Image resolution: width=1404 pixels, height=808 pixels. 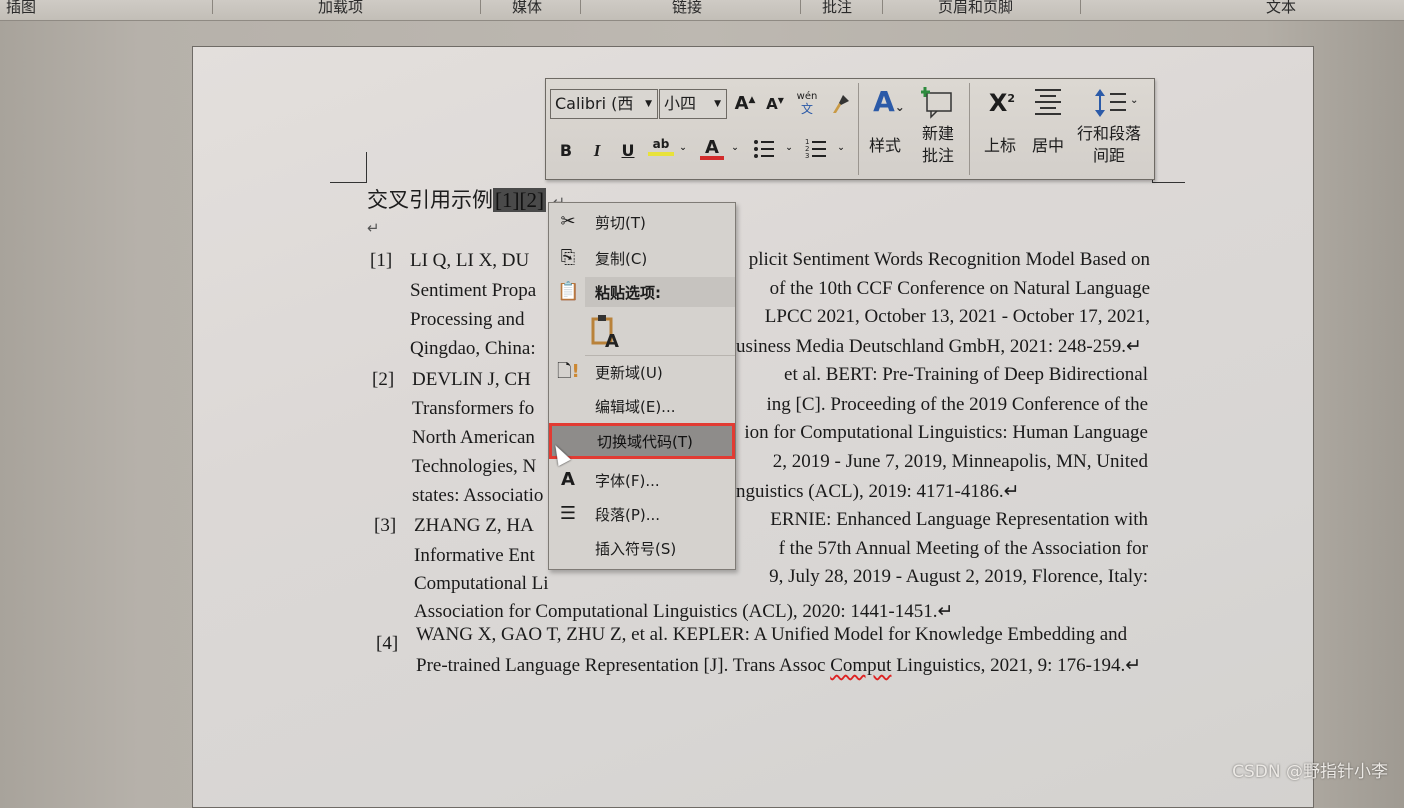 I want to click on reference-line: Informative Ent, so click(x=474, y=555).